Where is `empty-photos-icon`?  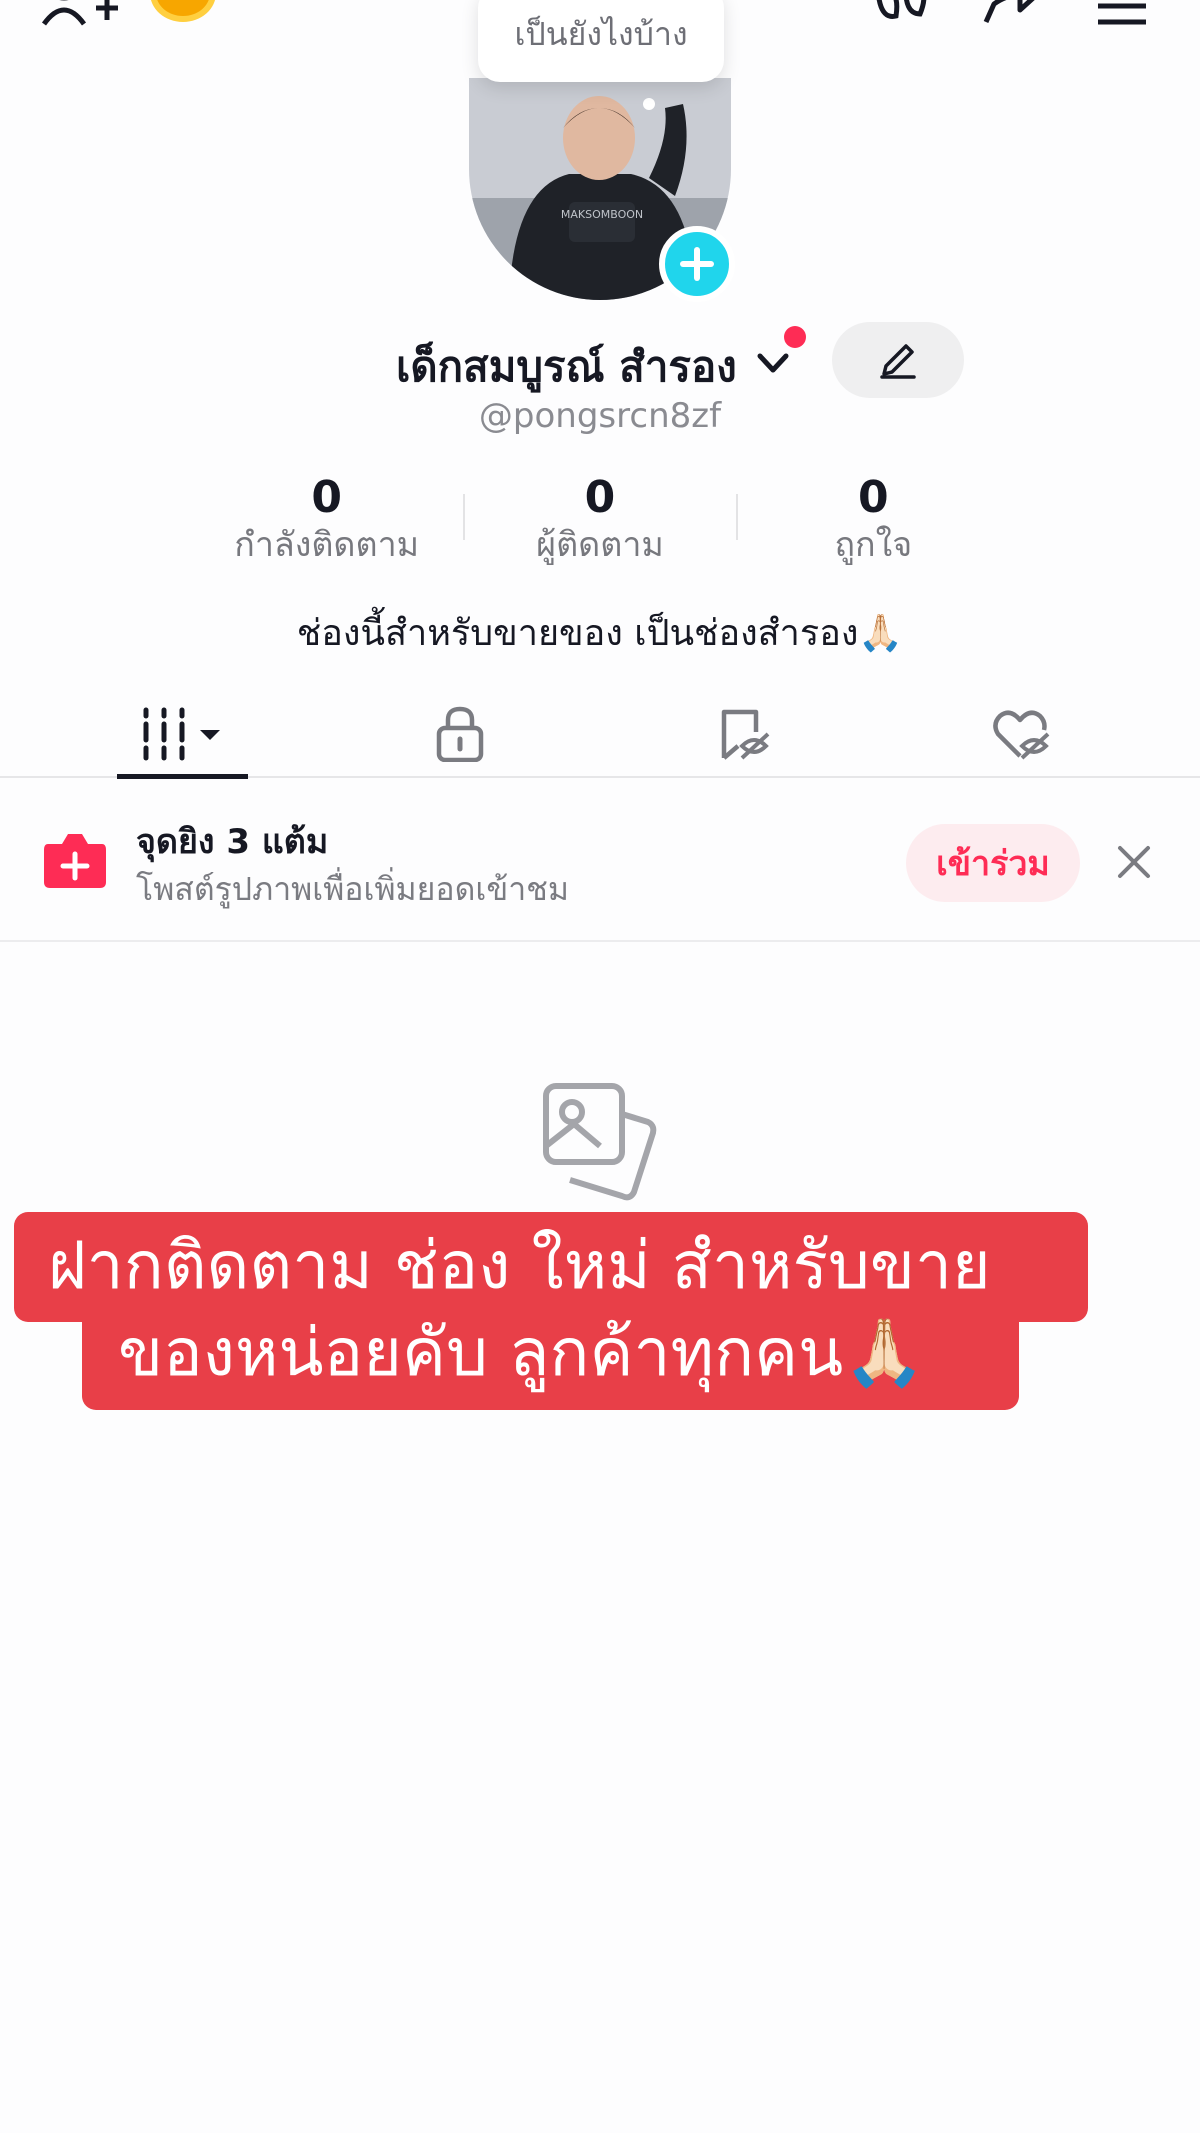
empty-photos-icon is located at coordinates (600, 1142).